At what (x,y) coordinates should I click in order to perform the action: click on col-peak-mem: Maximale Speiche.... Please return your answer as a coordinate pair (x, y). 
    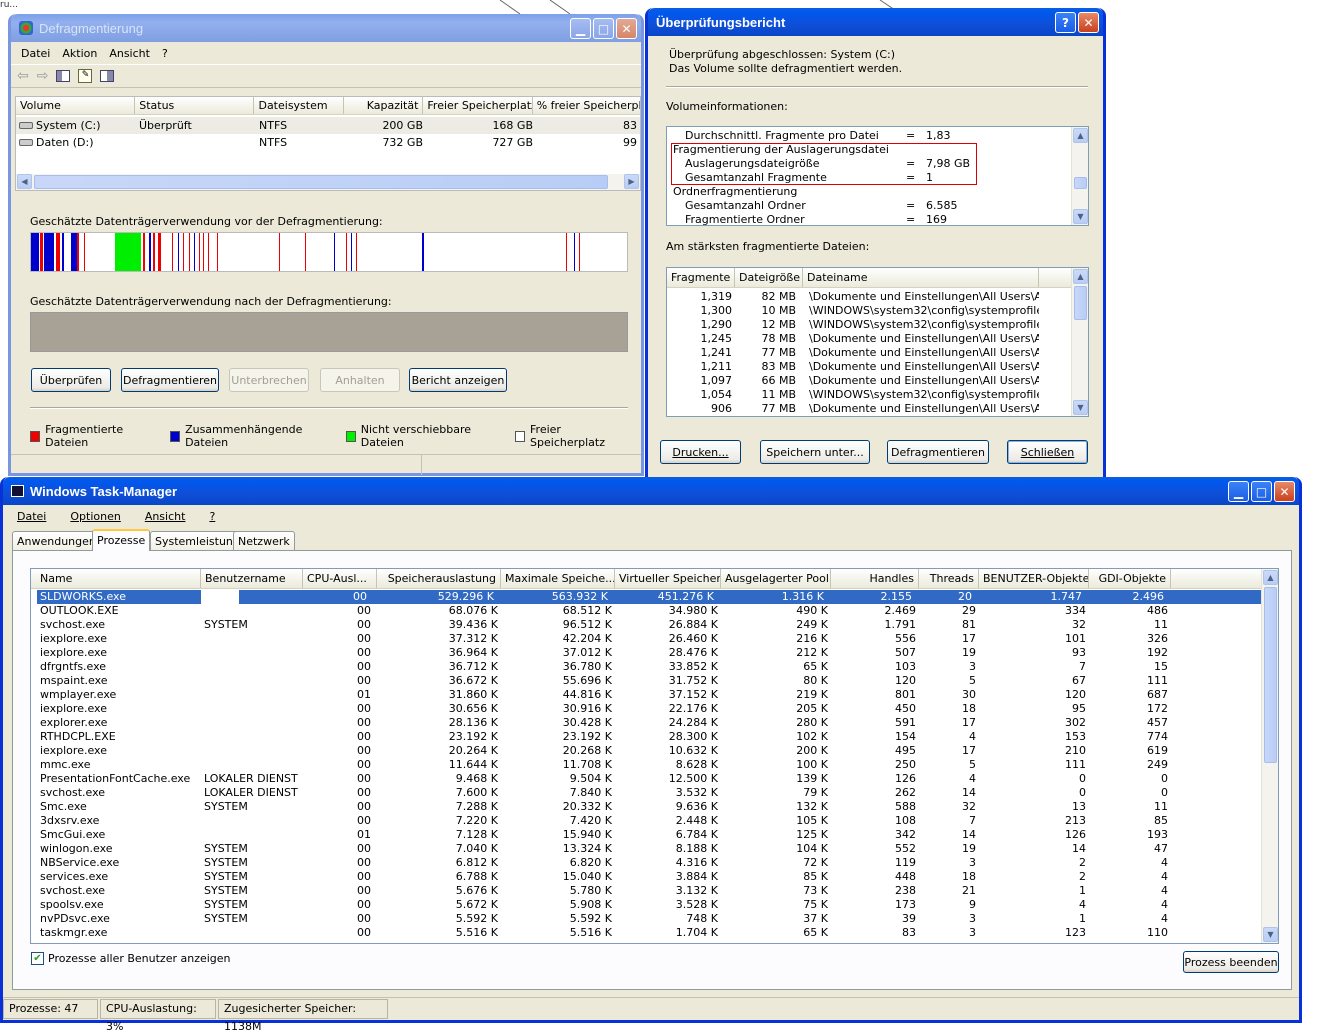
    Looking at the image, I should click on (558, 578).